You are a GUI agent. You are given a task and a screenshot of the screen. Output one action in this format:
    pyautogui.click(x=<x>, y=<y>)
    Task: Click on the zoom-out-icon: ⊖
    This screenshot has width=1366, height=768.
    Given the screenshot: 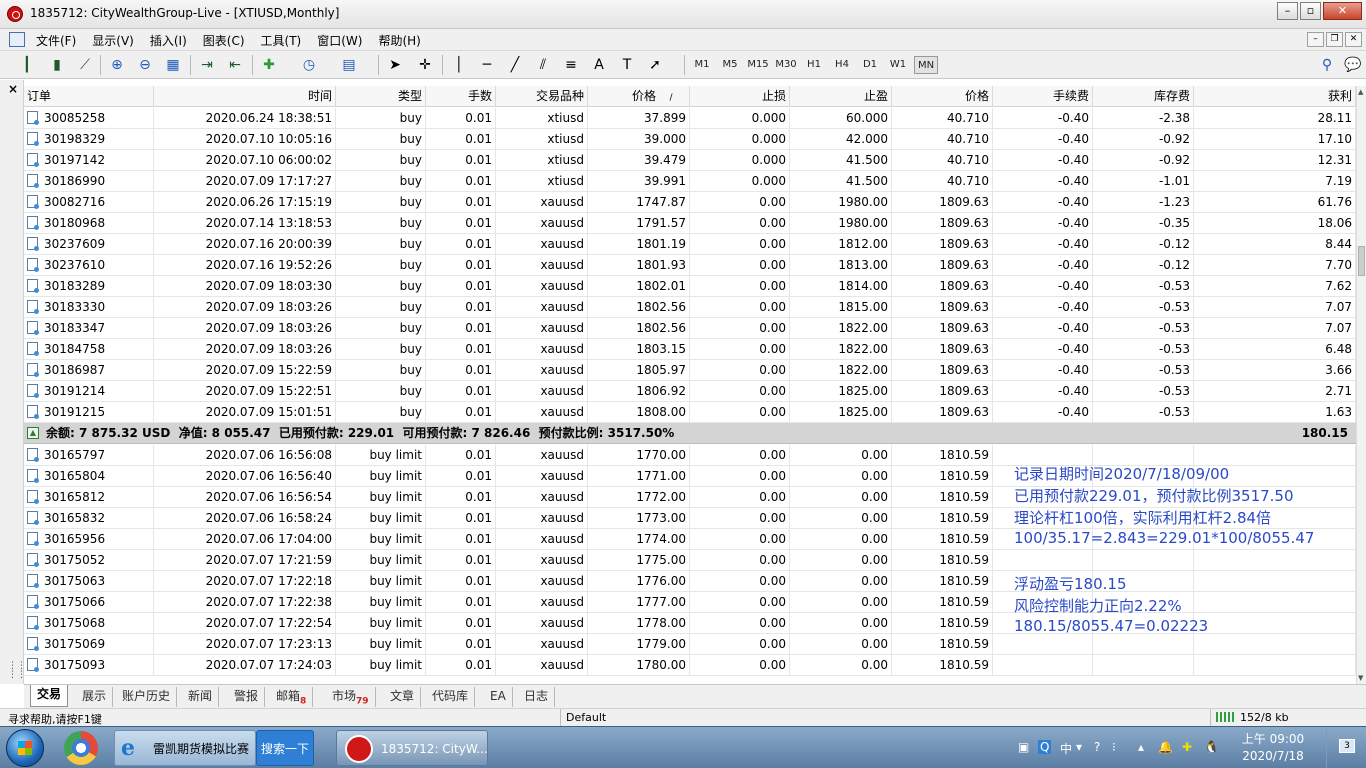 What is the action you would take?
    pyautogui.click(x=145, y=65)
    